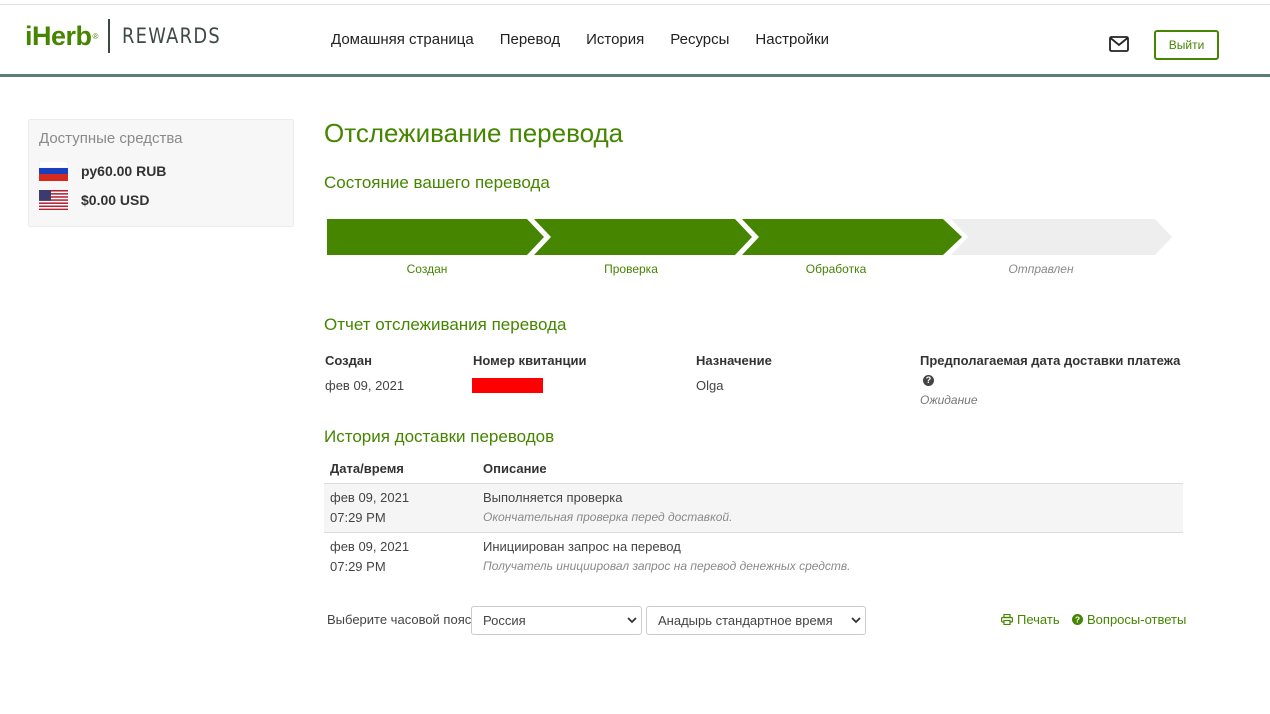 This screenshot has height=714, width=1270. Describe the element at coordinates (439, 436) in the screenshot. I see `history-heading: История доставки переводов` at that location.